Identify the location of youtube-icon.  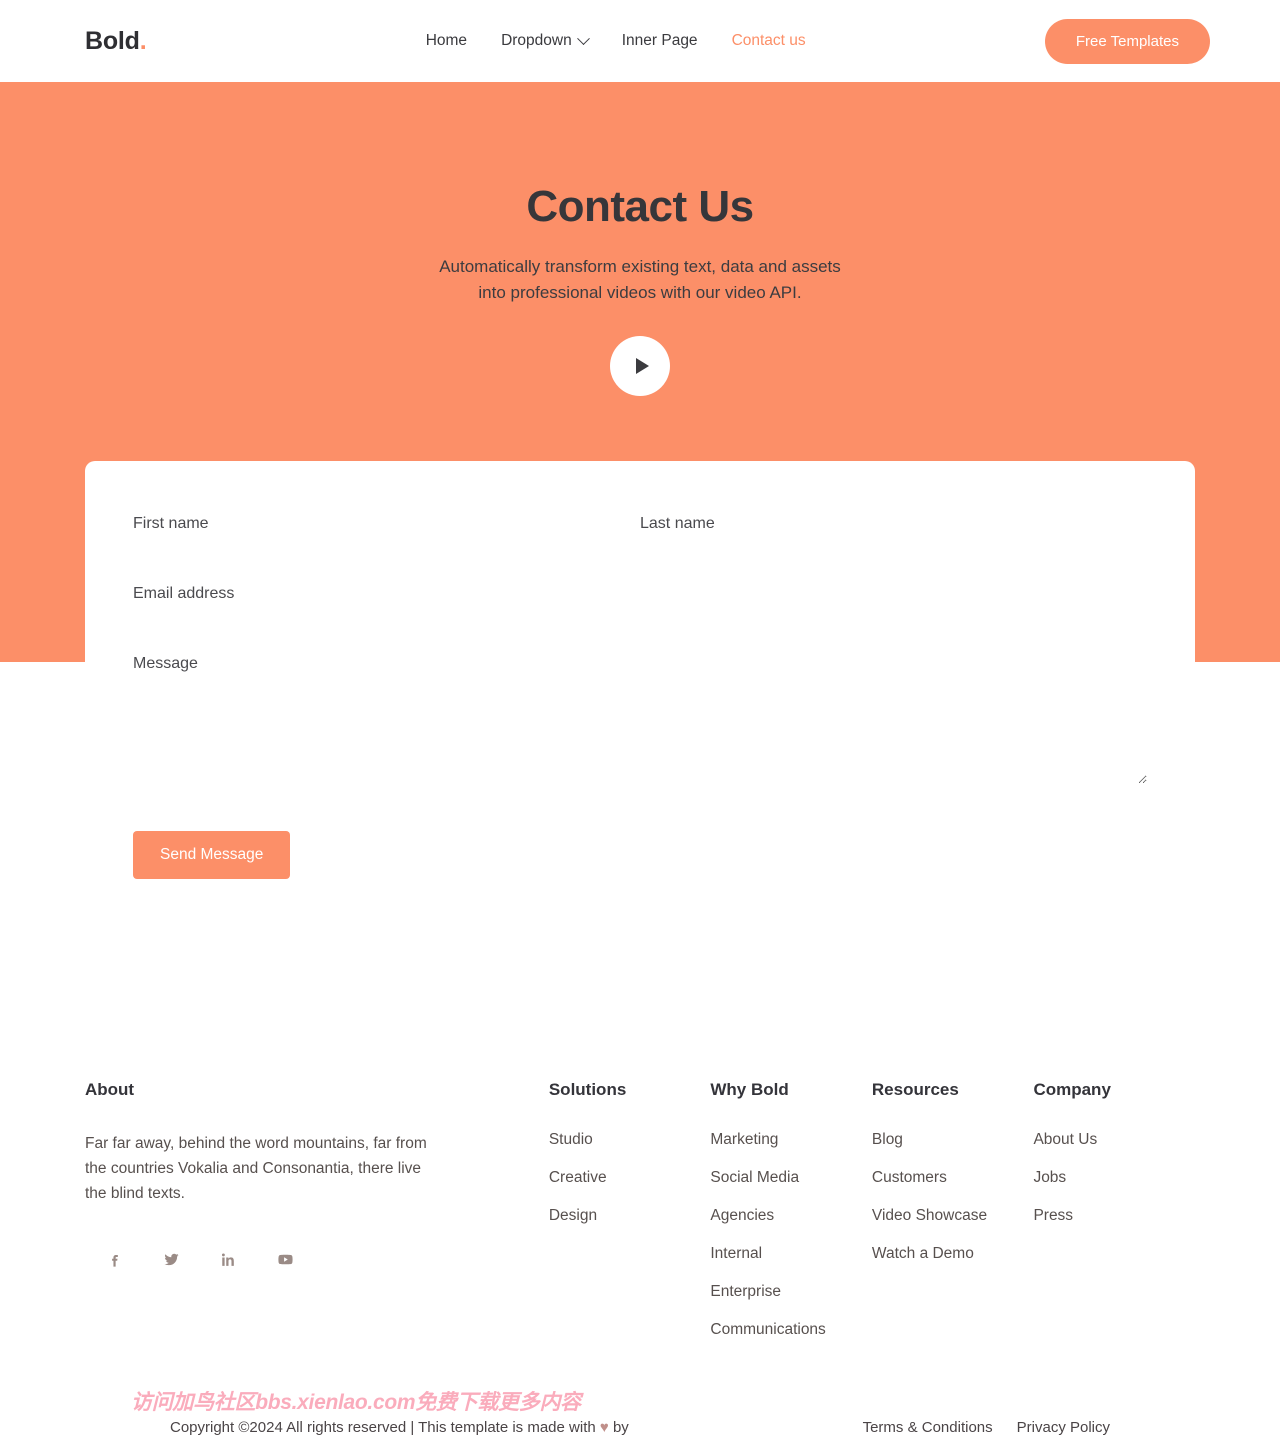
(285, 1259).